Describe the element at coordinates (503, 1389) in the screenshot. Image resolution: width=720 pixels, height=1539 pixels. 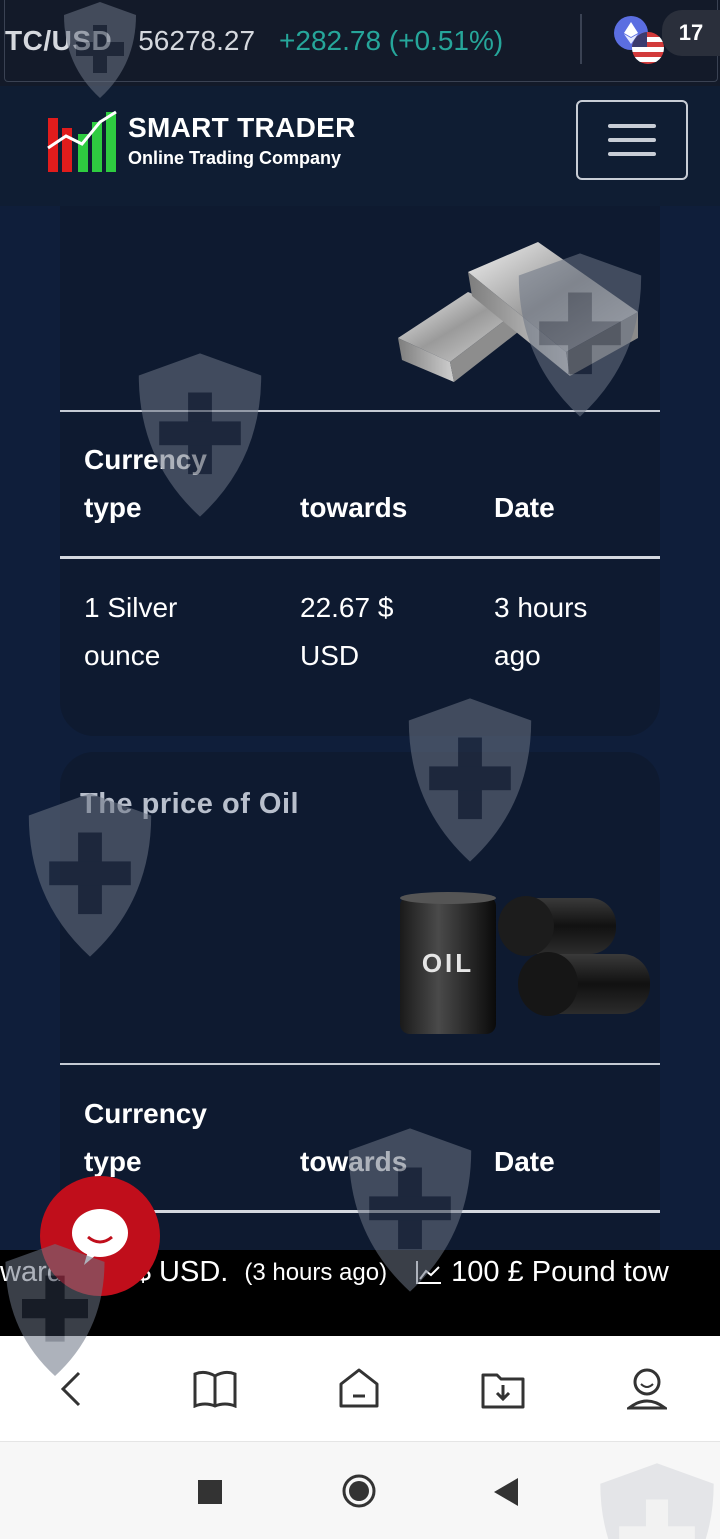
I see `download-icon` at that location.